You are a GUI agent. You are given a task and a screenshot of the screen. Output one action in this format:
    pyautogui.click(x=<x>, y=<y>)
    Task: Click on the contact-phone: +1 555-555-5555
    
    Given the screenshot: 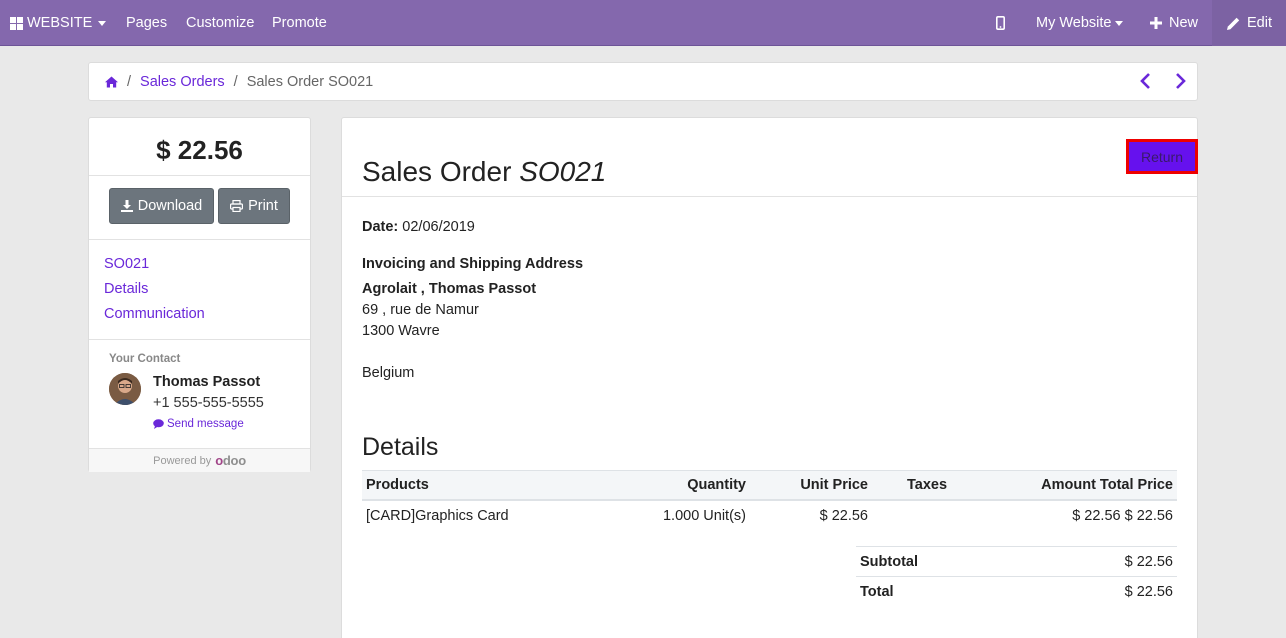 What is the action you would take?
    pyautogui.click(x=208, y=403)
    